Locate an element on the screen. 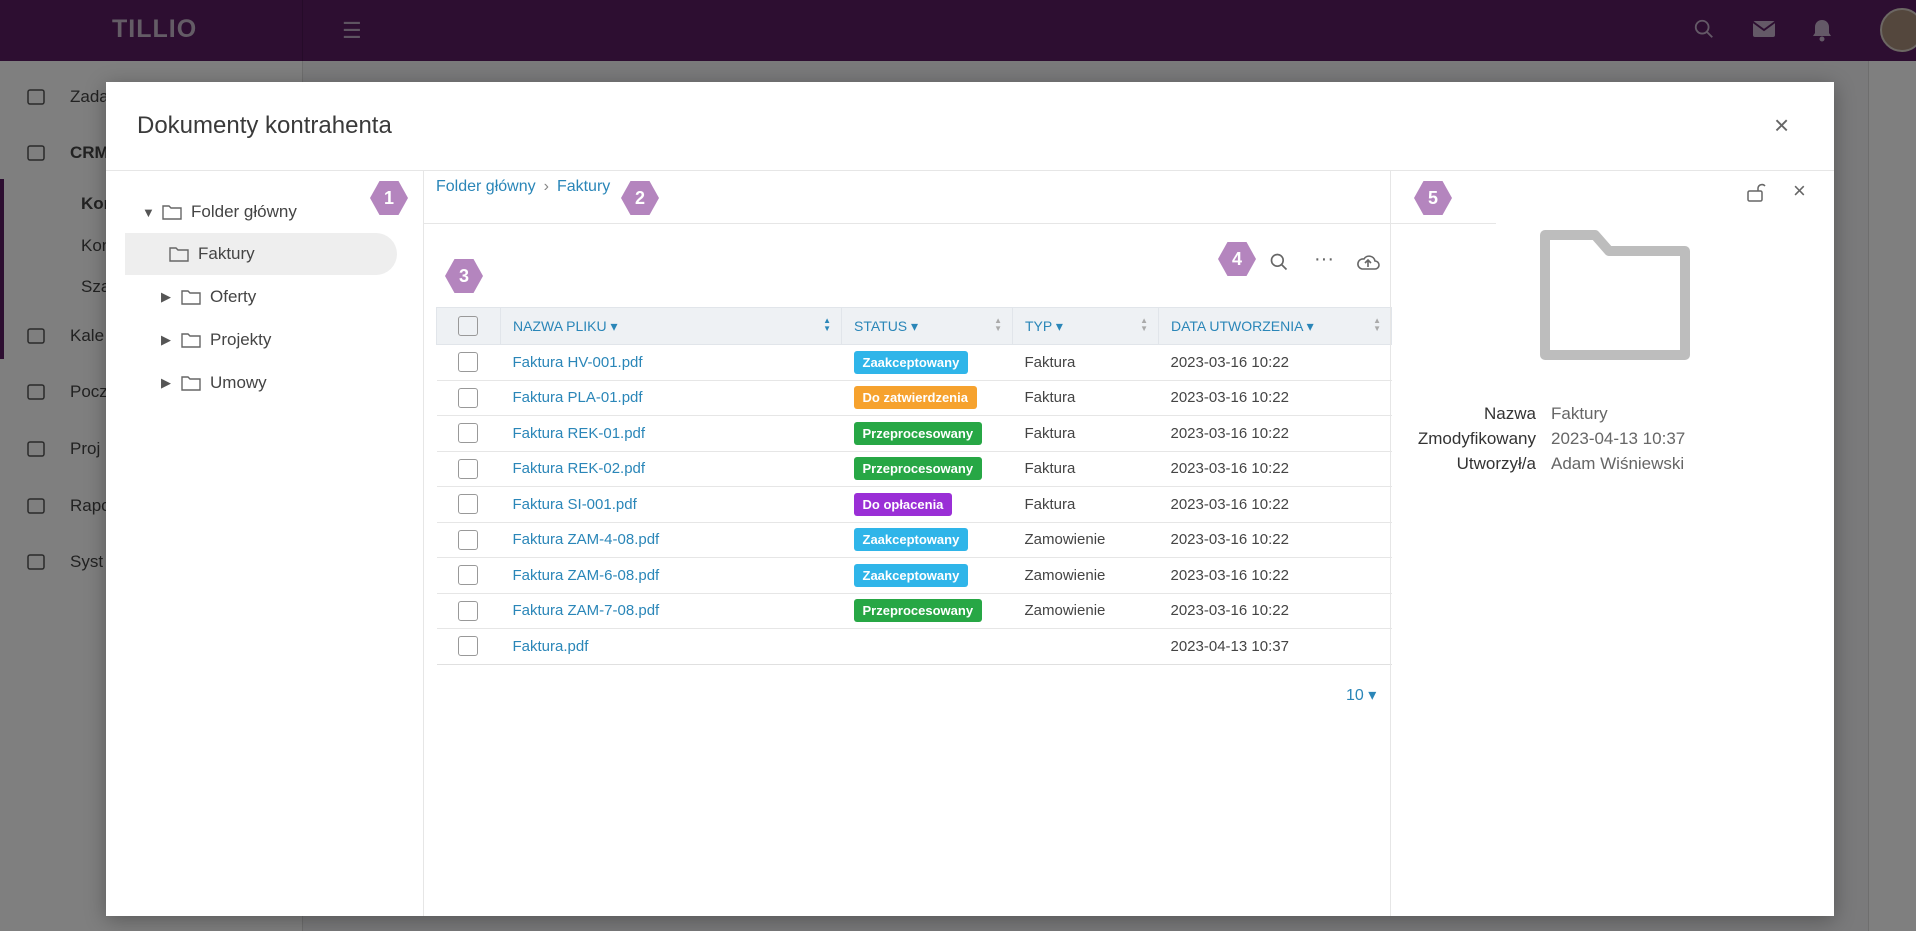  column-header-type: TYP ▾ ▲ ▼ is located at coordinates (1085, 326).